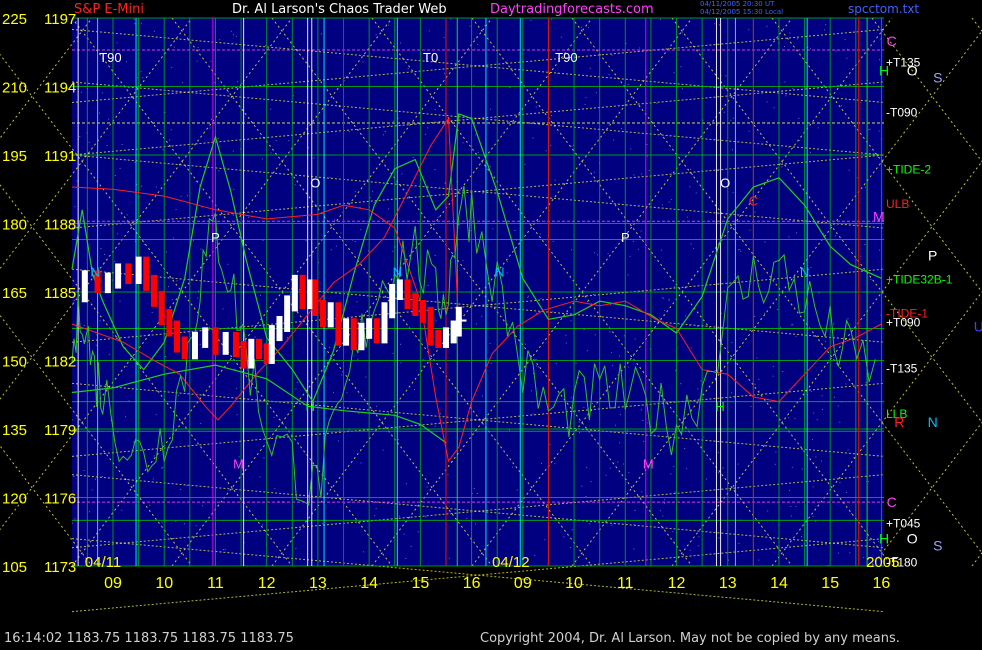  I want to click on planet-label: N, so click(933, 422).